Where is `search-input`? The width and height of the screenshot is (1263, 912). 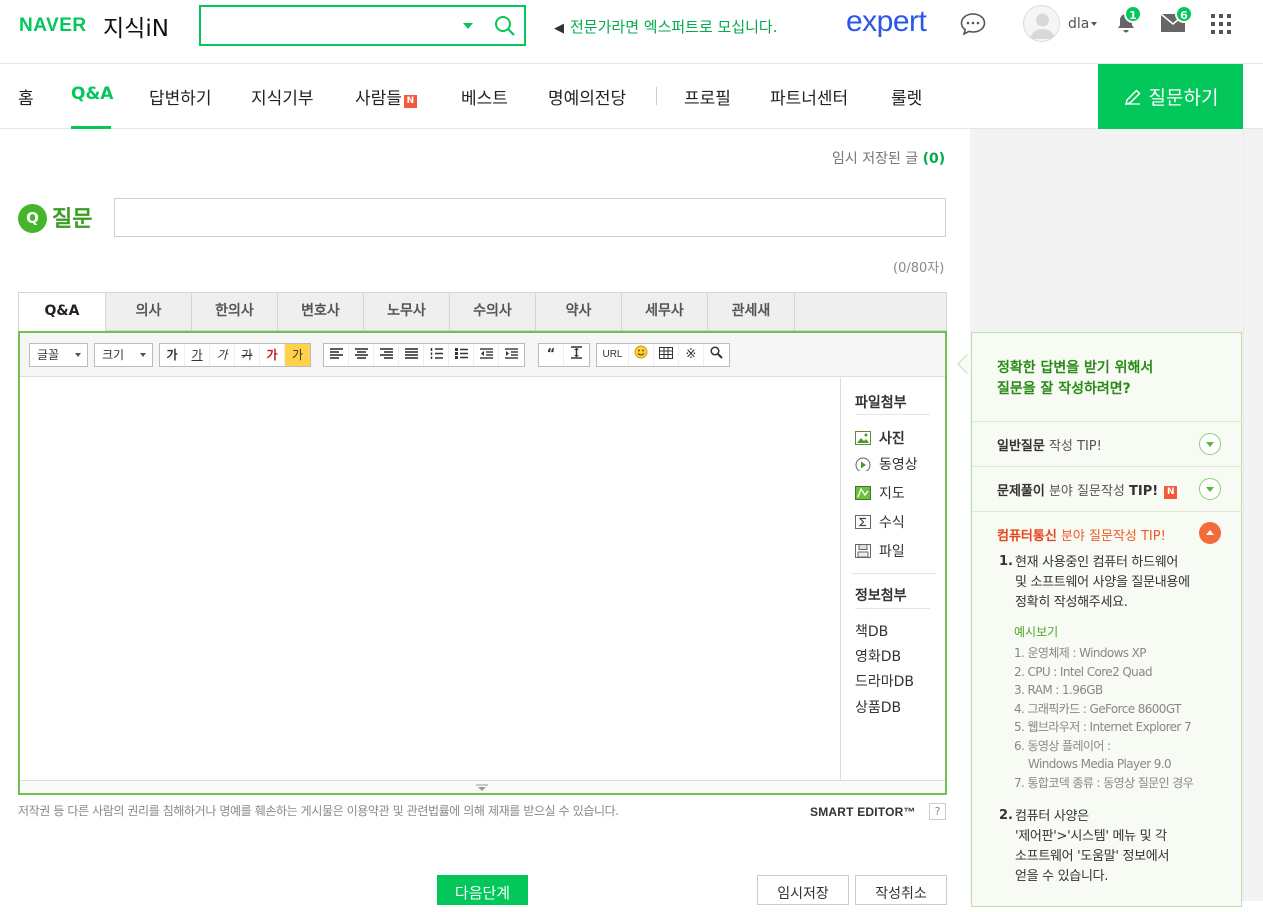 search-input is located at coordinates (362, 25).